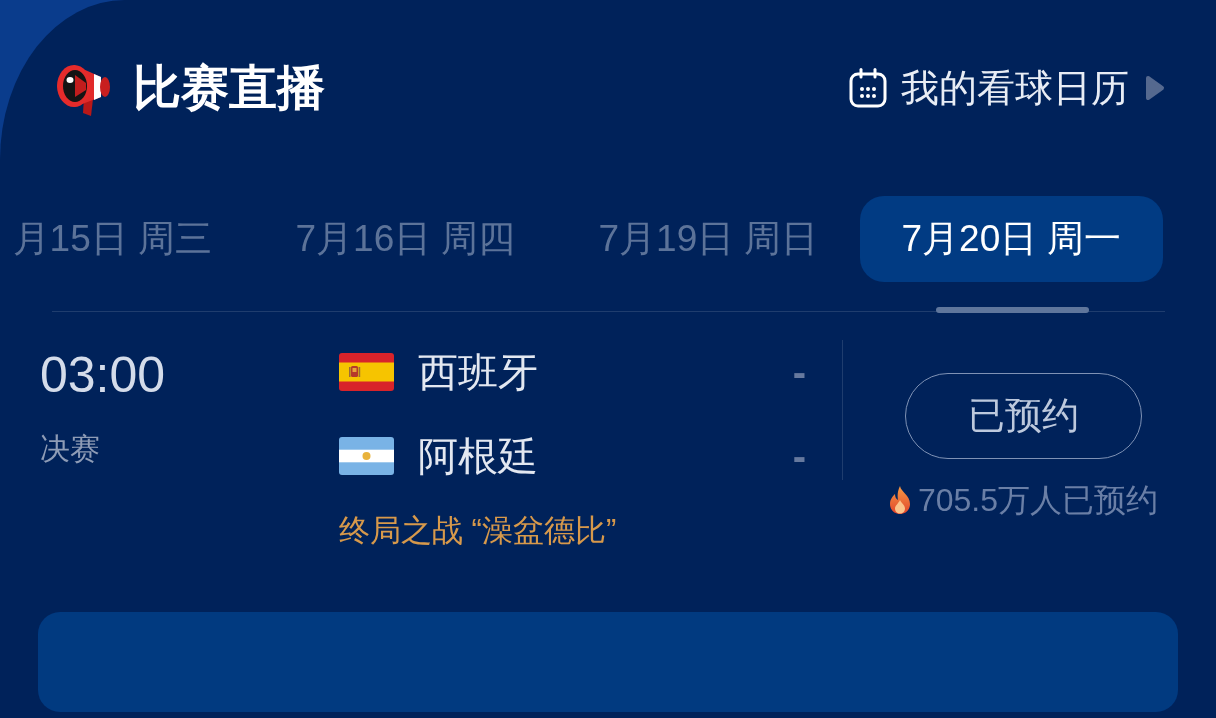 This screenshot has width=1216, height=718. What do you see at coordinates (478, 456) in the screenshot?
I see `team-name: 阿根廷` at bounding box center [478, 456].